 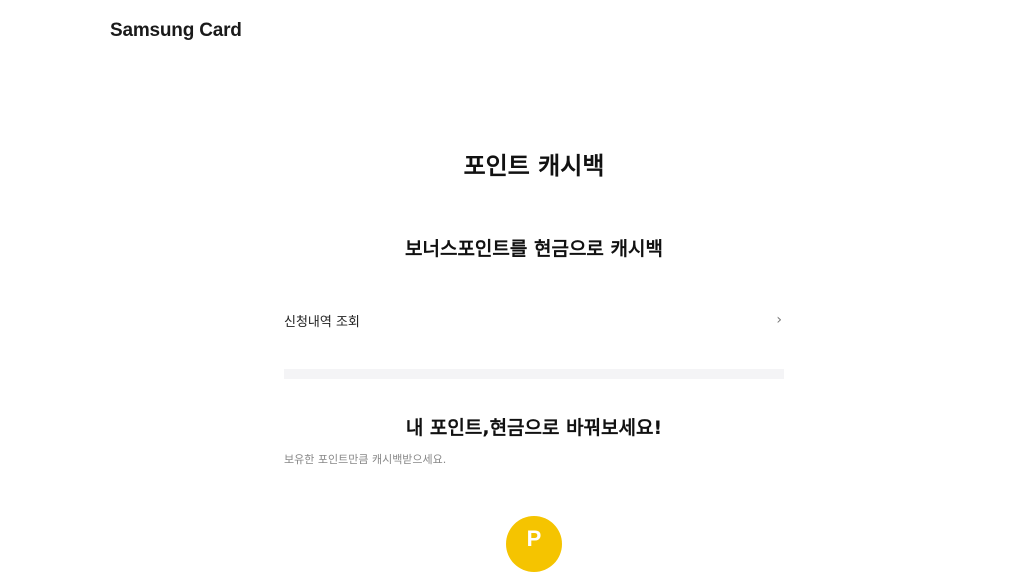 I want to click on chevron-right-icon: ›, so click(x=779, y=320).